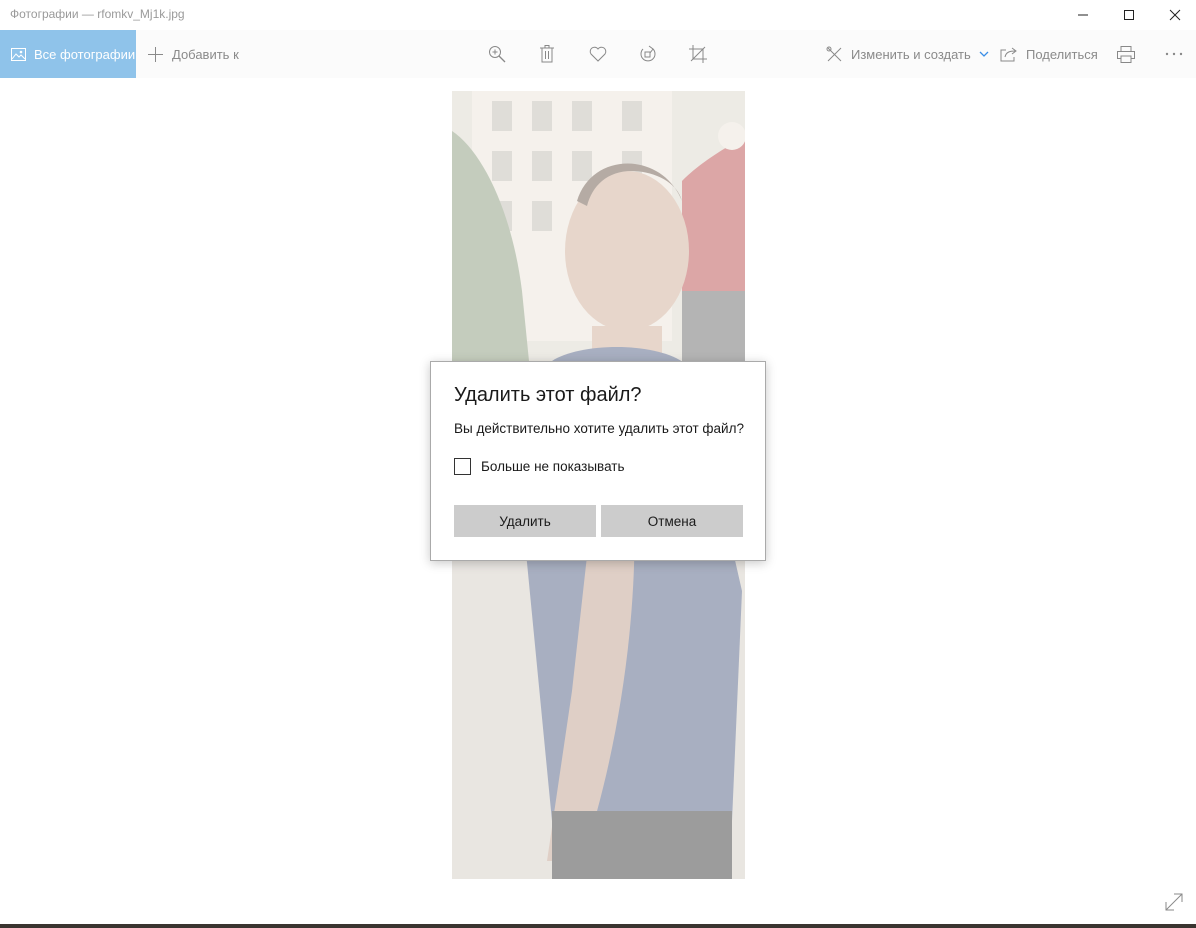 The height and width of the screenshot is (928, 1196). I want to click on edit-create-label: Изменить и создать, so click(911, 54).